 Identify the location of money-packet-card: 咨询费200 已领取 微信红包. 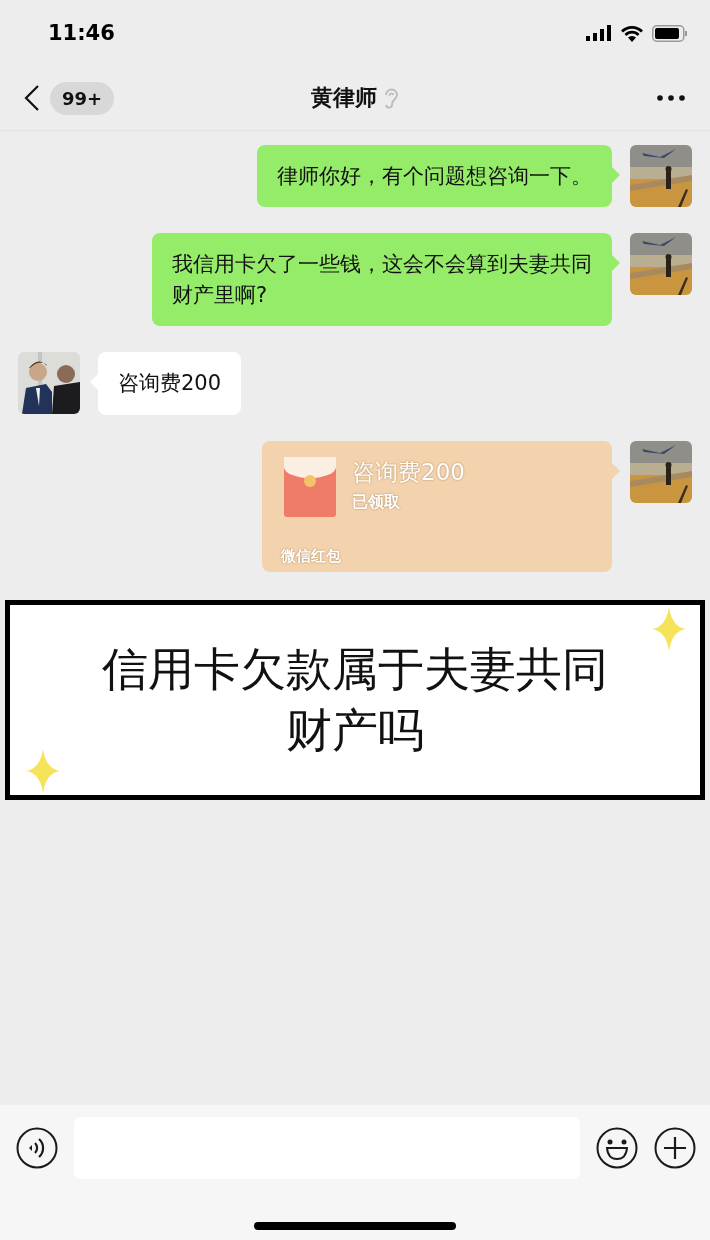
(437, 506).